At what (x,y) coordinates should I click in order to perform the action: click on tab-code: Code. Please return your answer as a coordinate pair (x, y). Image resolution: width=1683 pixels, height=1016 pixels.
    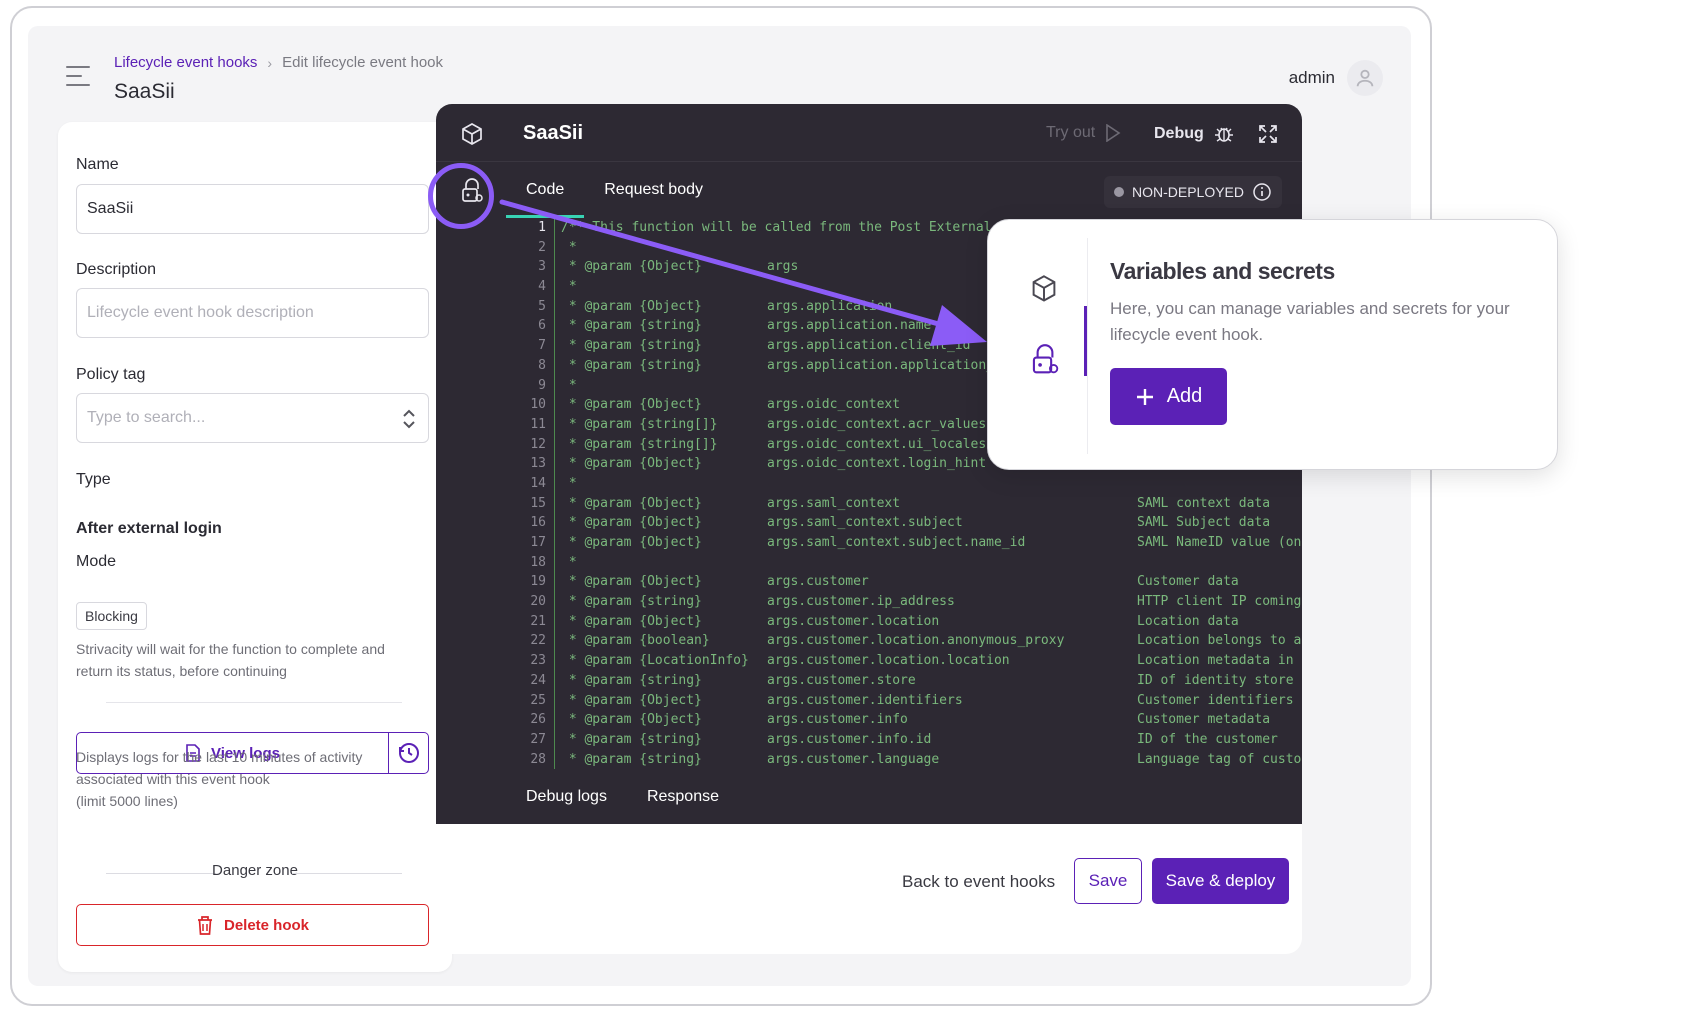
    Looking at the image, I should click on (545, 190).